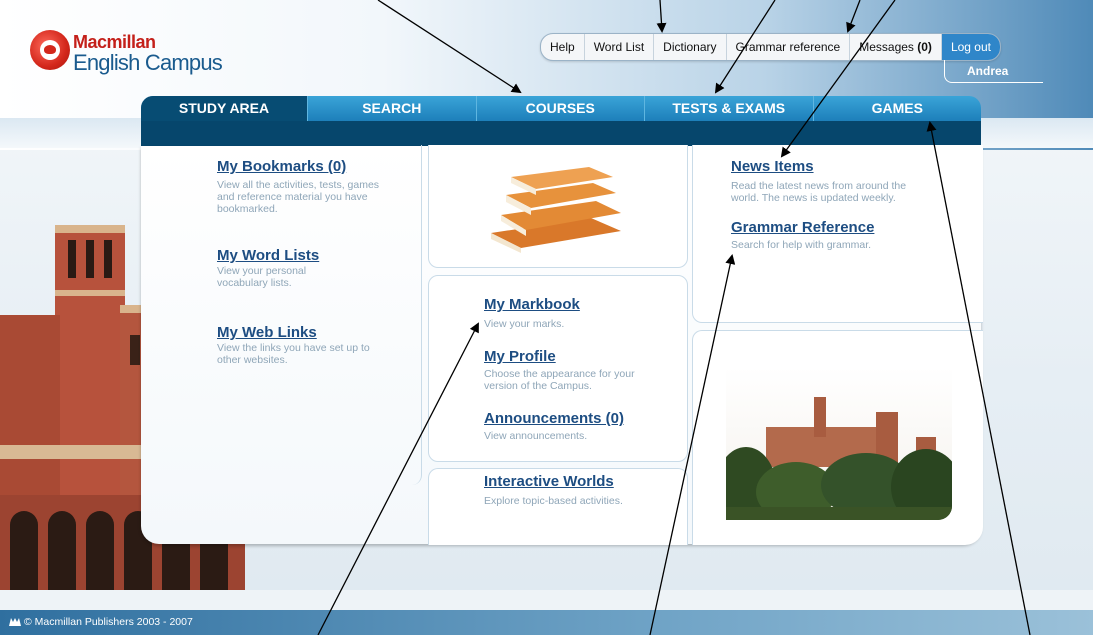 This screenshot has height=635, width=1093. I want to click on grammar-reference-section-link: Grammar Reference, so click(802, 227).